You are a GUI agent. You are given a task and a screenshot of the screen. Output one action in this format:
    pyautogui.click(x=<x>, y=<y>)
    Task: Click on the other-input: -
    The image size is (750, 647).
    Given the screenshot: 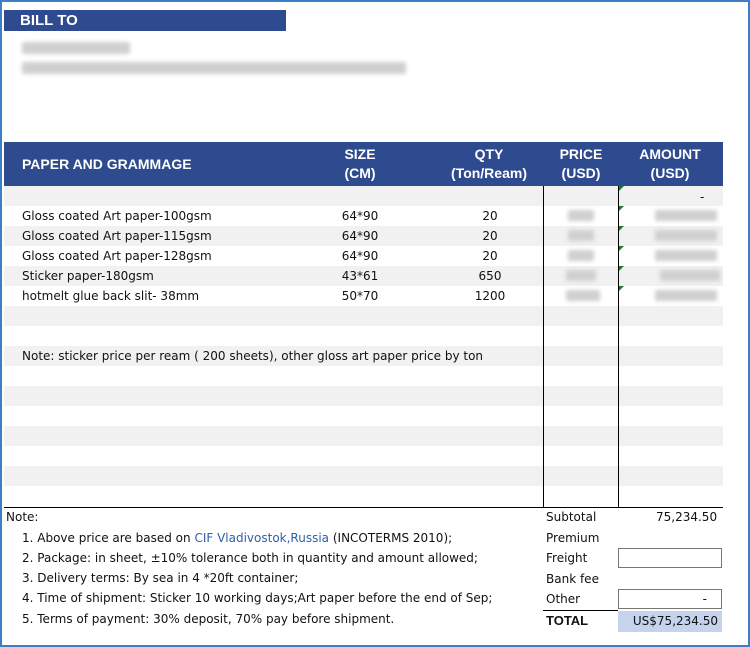 What is the action you would take?
    pyautogui.click(x=670, y=599)
    